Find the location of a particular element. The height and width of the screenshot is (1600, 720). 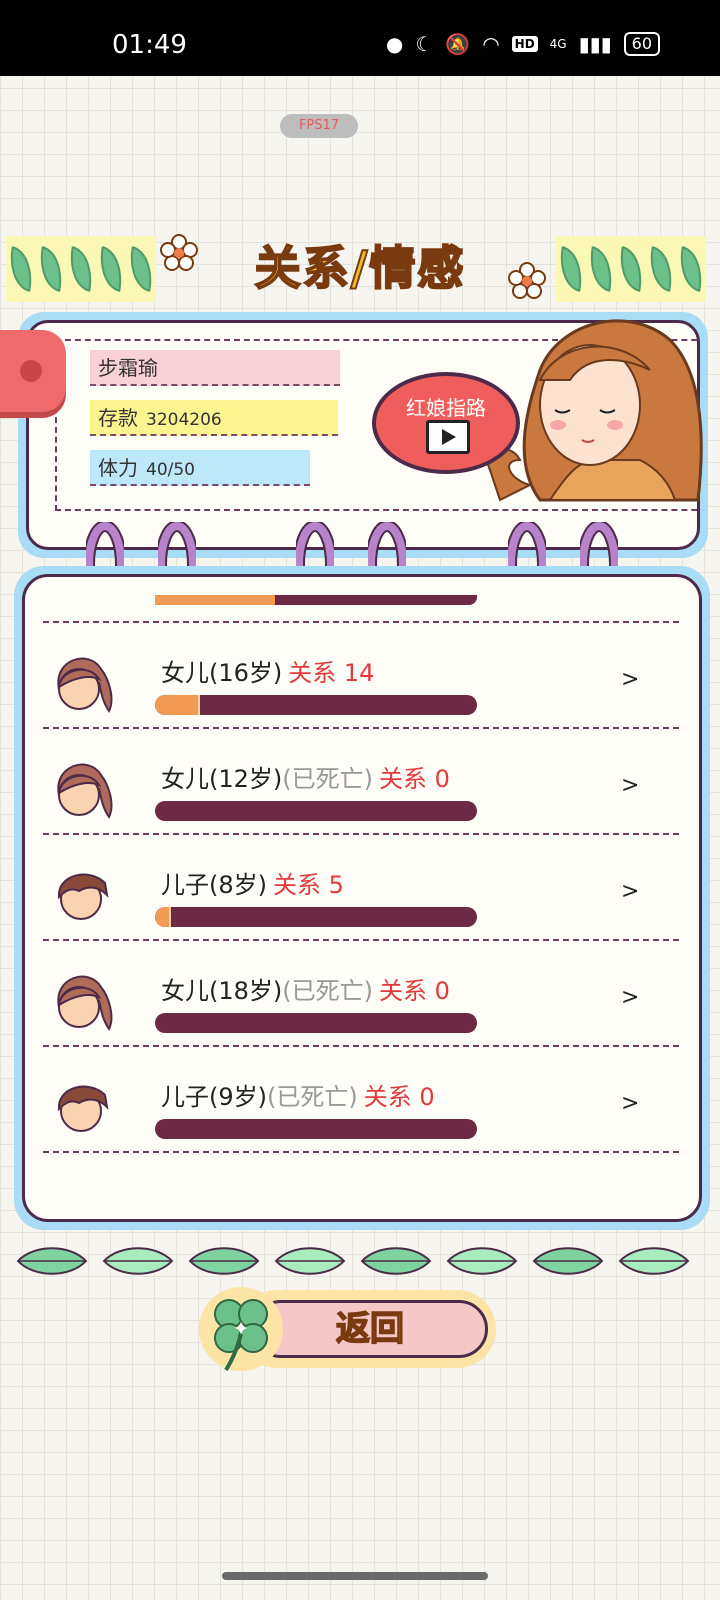

status-icons: ● ☾ 🔕 ◠ HD 4G ▮▮▮ 60 is located at coordinates (523, 44).